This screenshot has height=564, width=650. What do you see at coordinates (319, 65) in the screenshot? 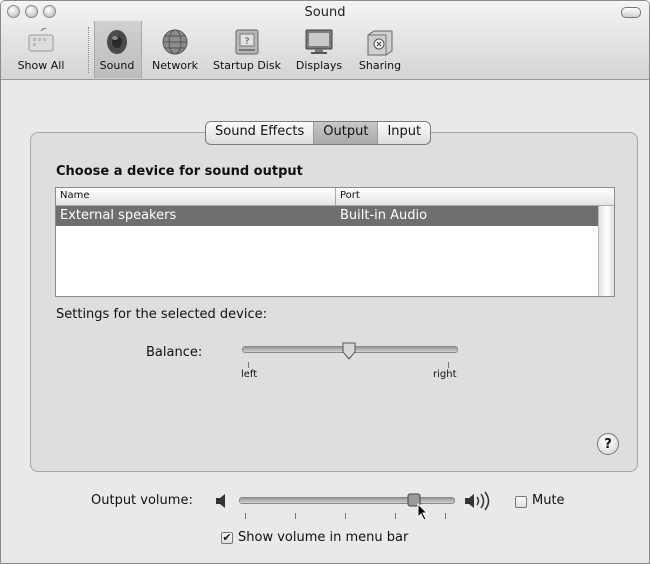
I see `toolbar-item-label: Displays` at bounding box center [319, 65].